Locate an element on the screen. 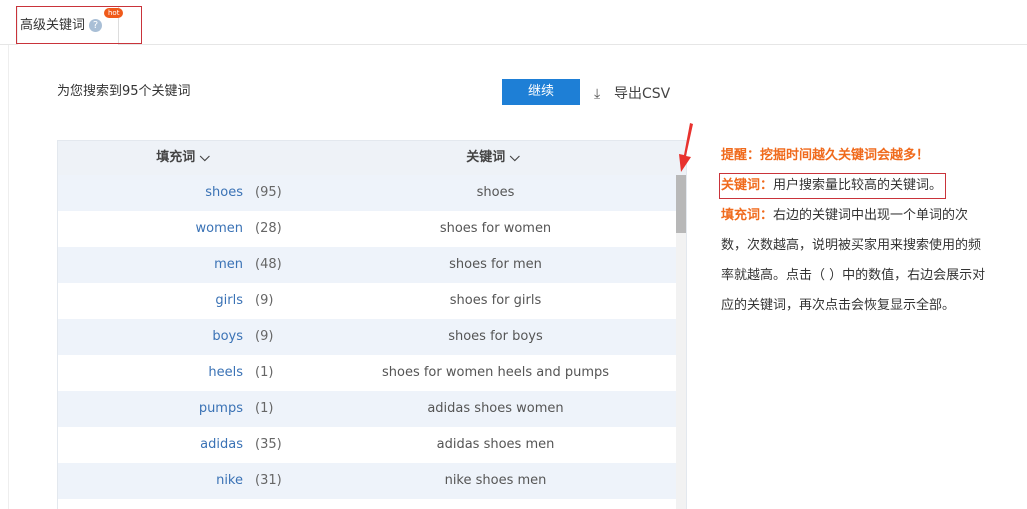 This screenshot has width=1027, height=509. keyword-cell: adidas shoes men is located at coordinates (495, 444).